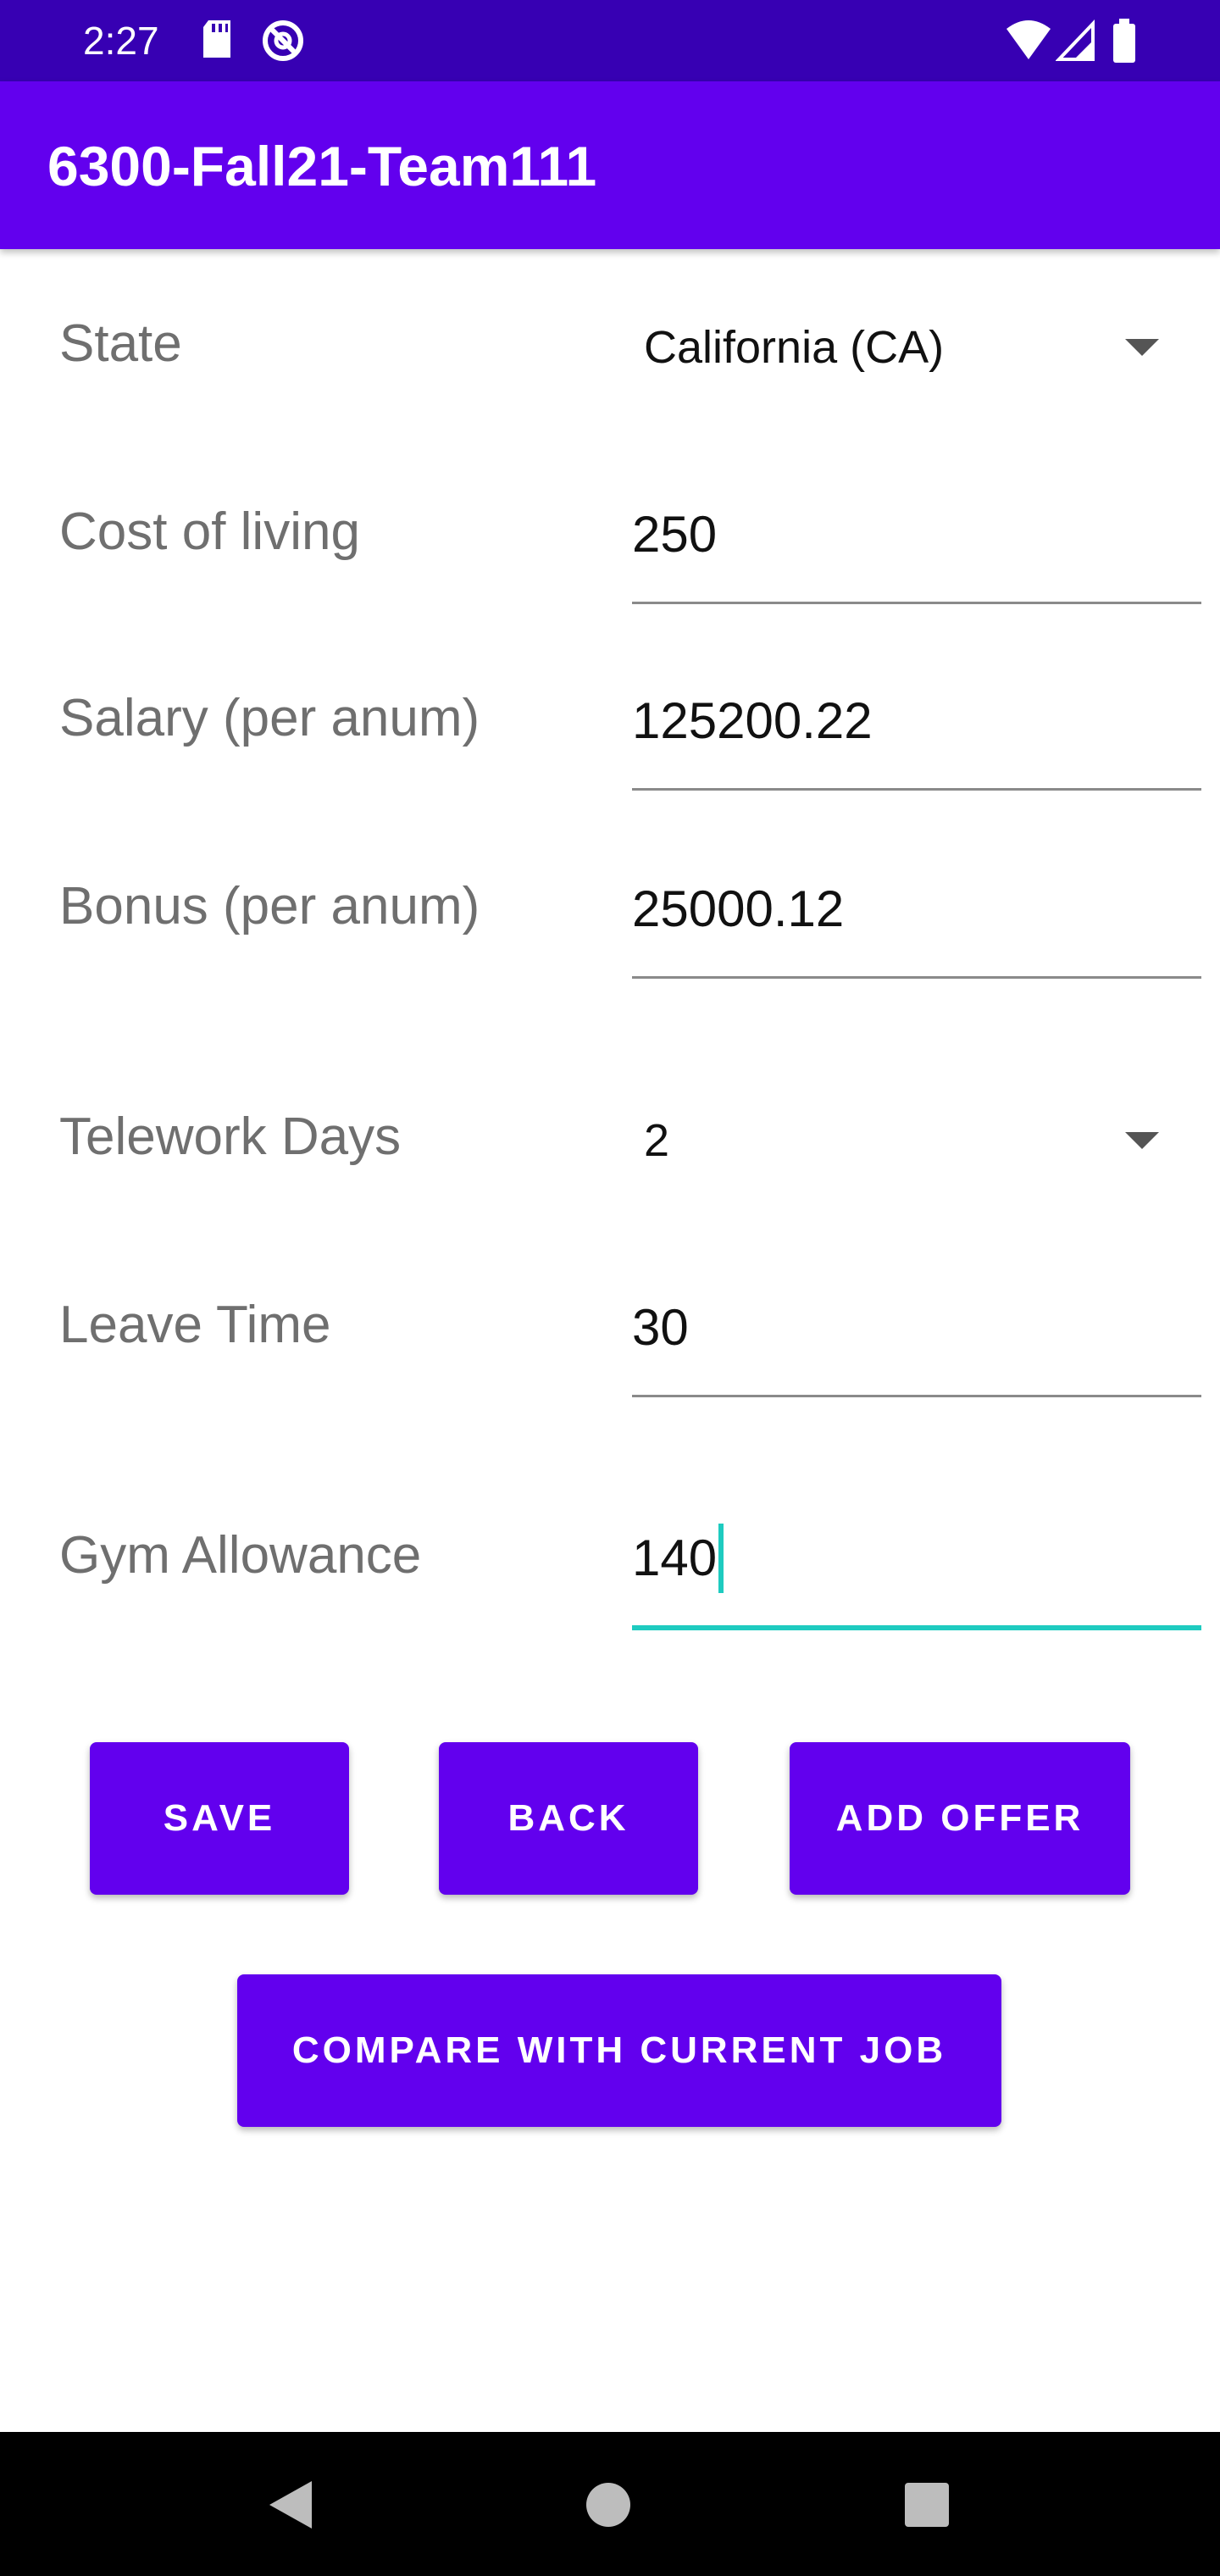  I want to click on cost-of-living-underline, so click(916, 603).